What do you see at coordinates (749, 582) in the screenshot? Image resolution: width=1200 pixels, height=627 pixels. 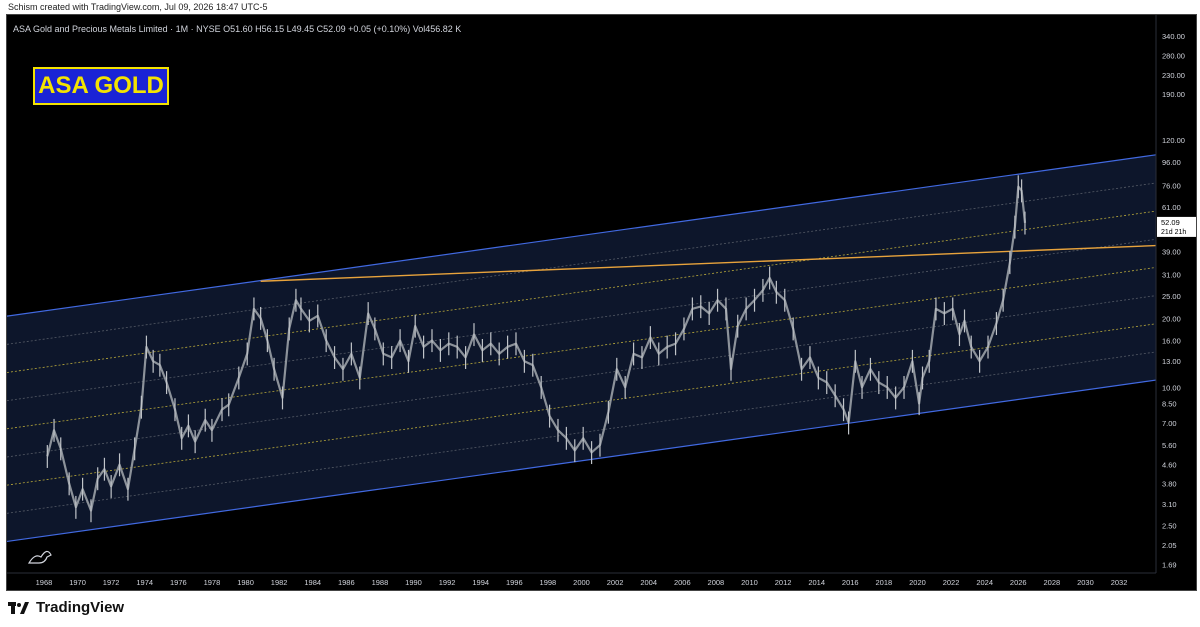 I see `year-tick-label: 2010` at bounding box center [749, 582].